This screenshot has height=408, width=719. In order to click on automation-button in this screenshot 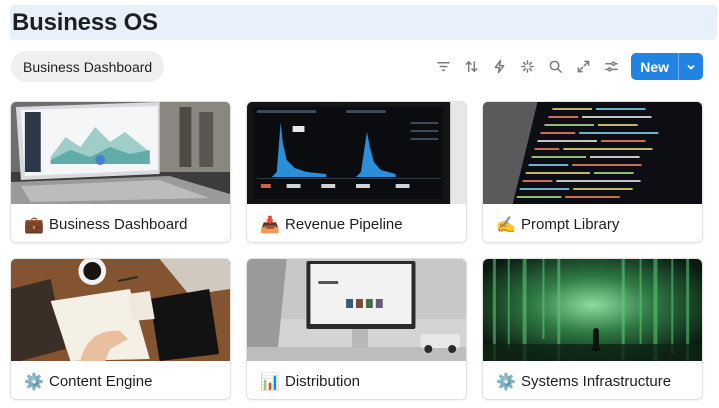, I will do `click(499, 66)`.